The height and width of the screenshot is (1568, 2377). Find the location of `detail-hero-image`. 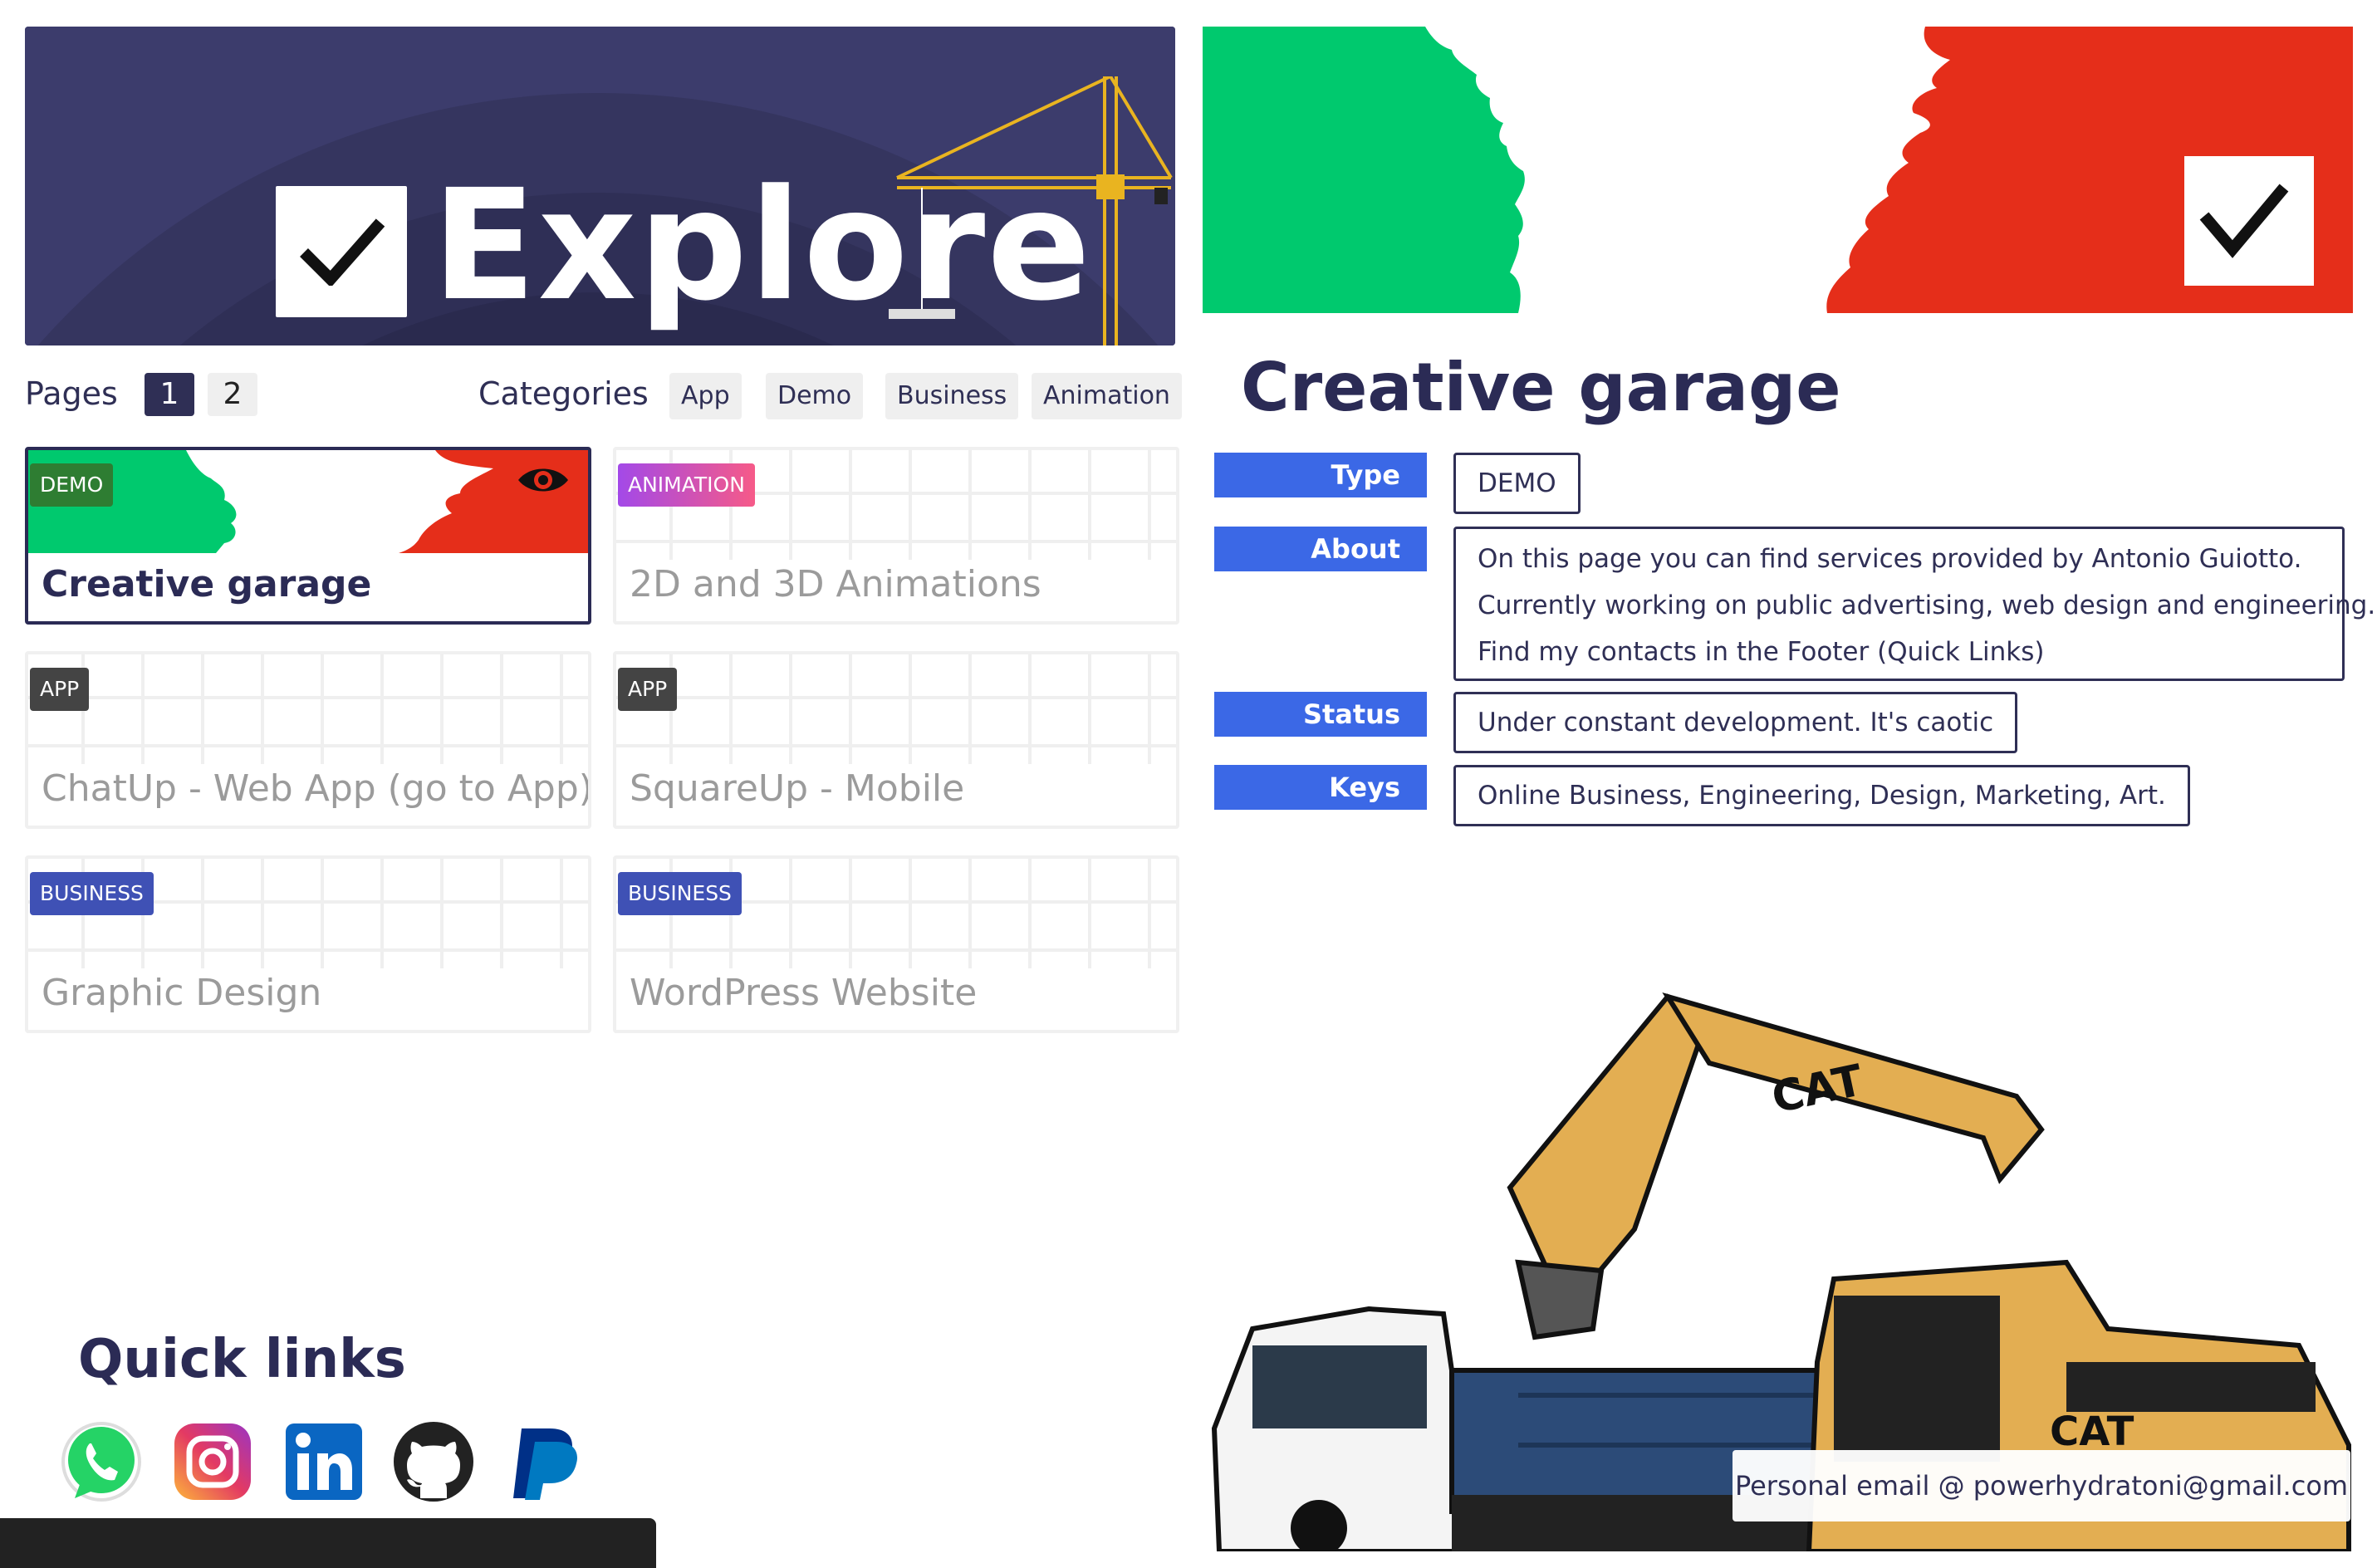

detail-hero-image is located at coordinates (1778, 170).